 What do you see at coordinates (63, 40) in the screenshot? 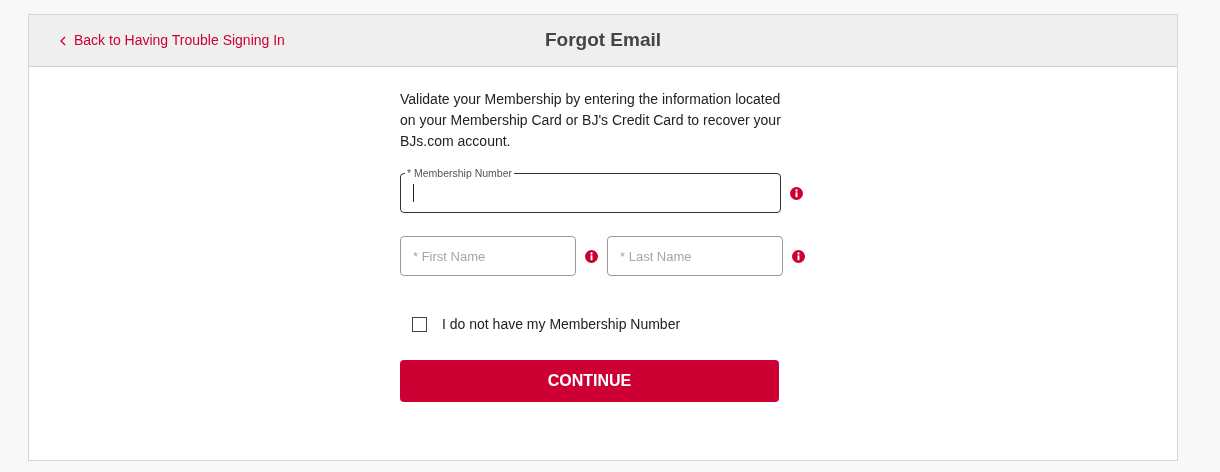
I see `chevron-left-icon` at bounding box center [63, 40].